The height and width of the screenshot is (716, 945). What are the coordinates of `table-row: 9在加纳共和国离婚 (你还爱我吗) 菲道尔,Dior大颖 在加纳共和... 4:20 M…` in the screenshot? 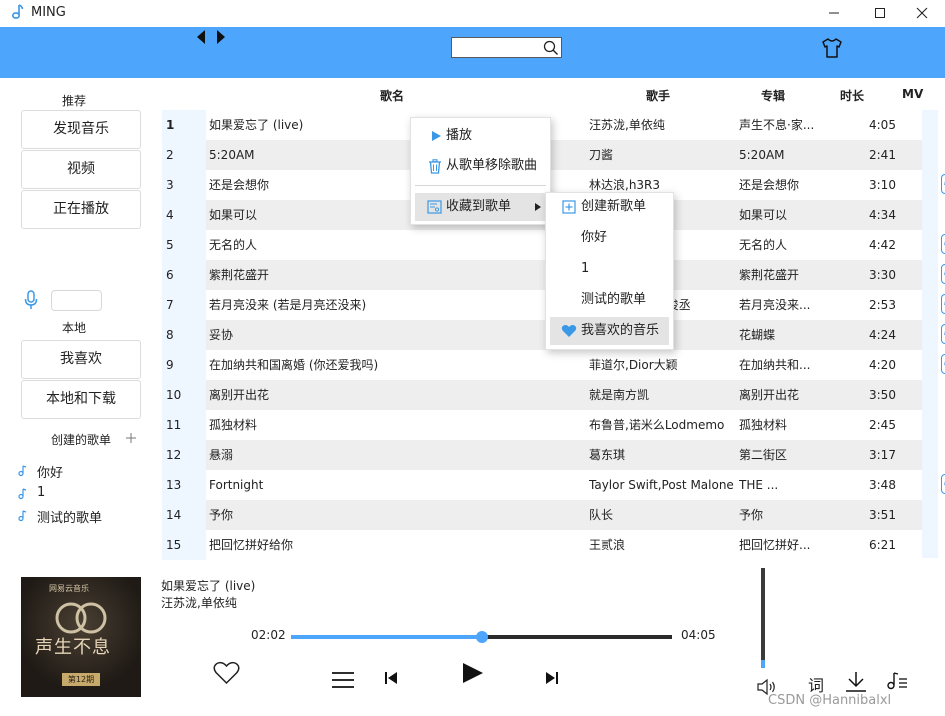 It's located at (553, 365).